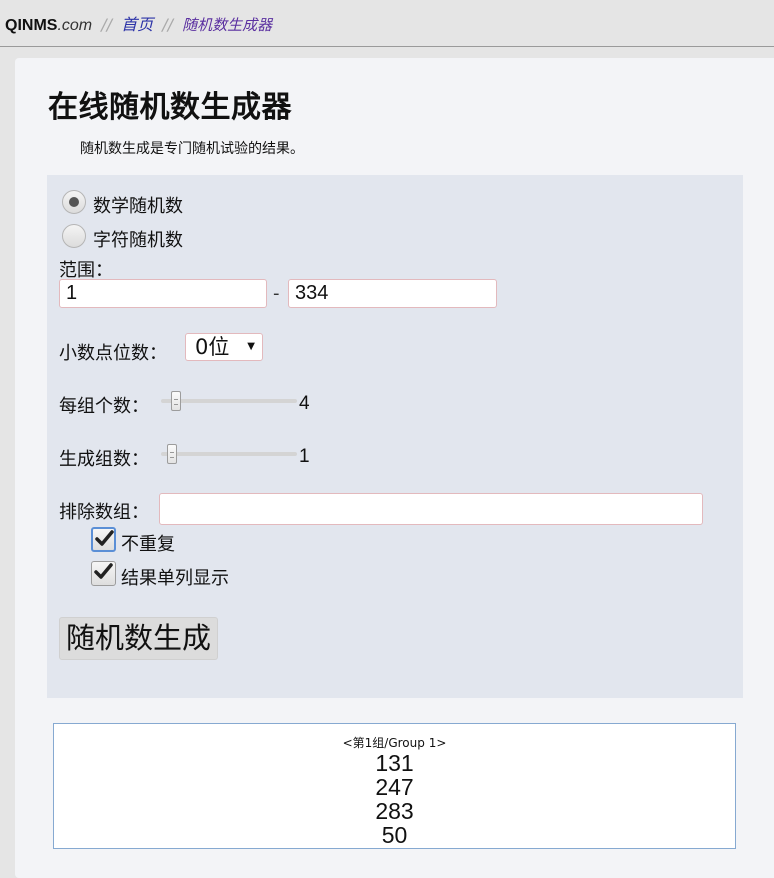  Describe the element at coordinates (229, 401) in the screenshot. I see `per-group-slider` at that location.